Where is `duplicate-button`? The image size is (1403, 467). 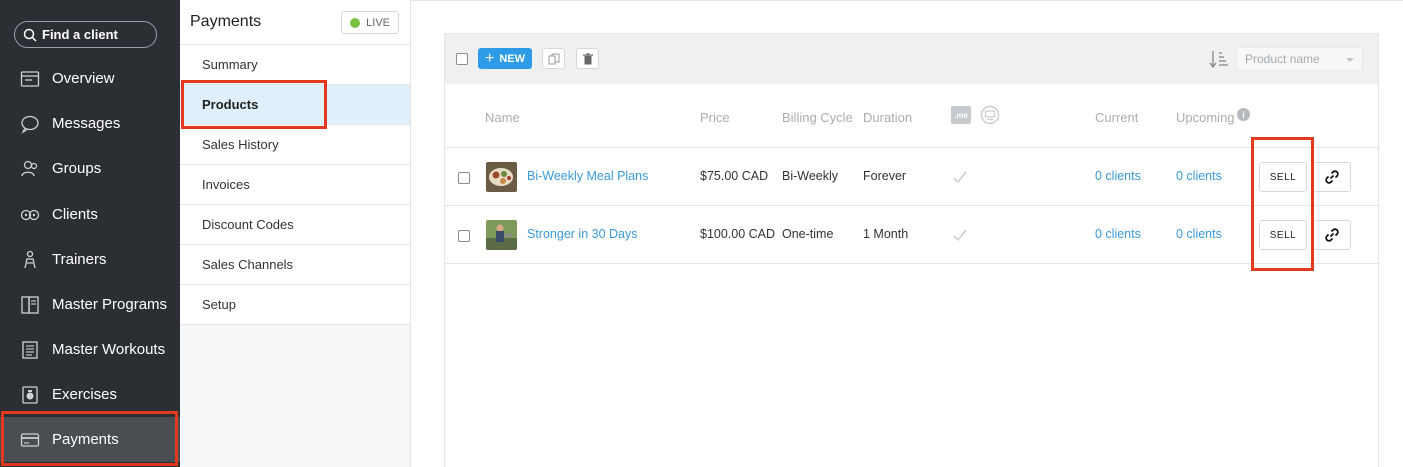
duplicate-button is located at coordinates (553, 58).